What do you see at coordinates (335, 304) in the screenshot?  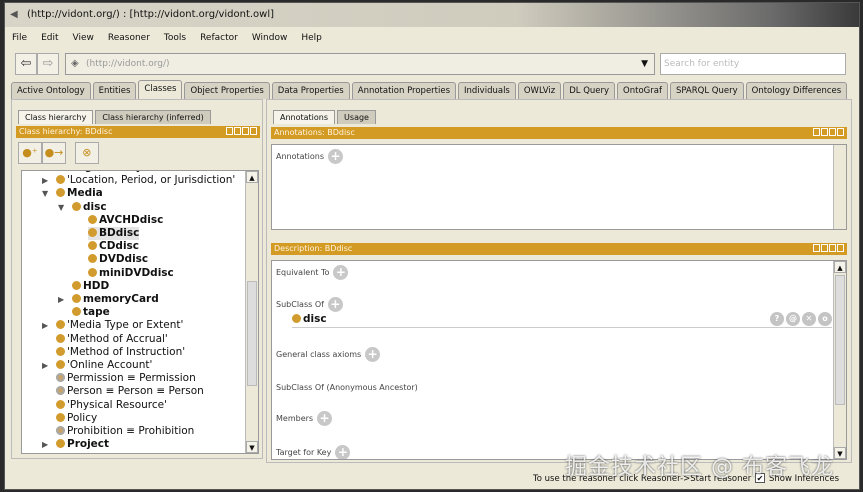 I see `add-superclass-icon: +` at bounding box center [335, 304].